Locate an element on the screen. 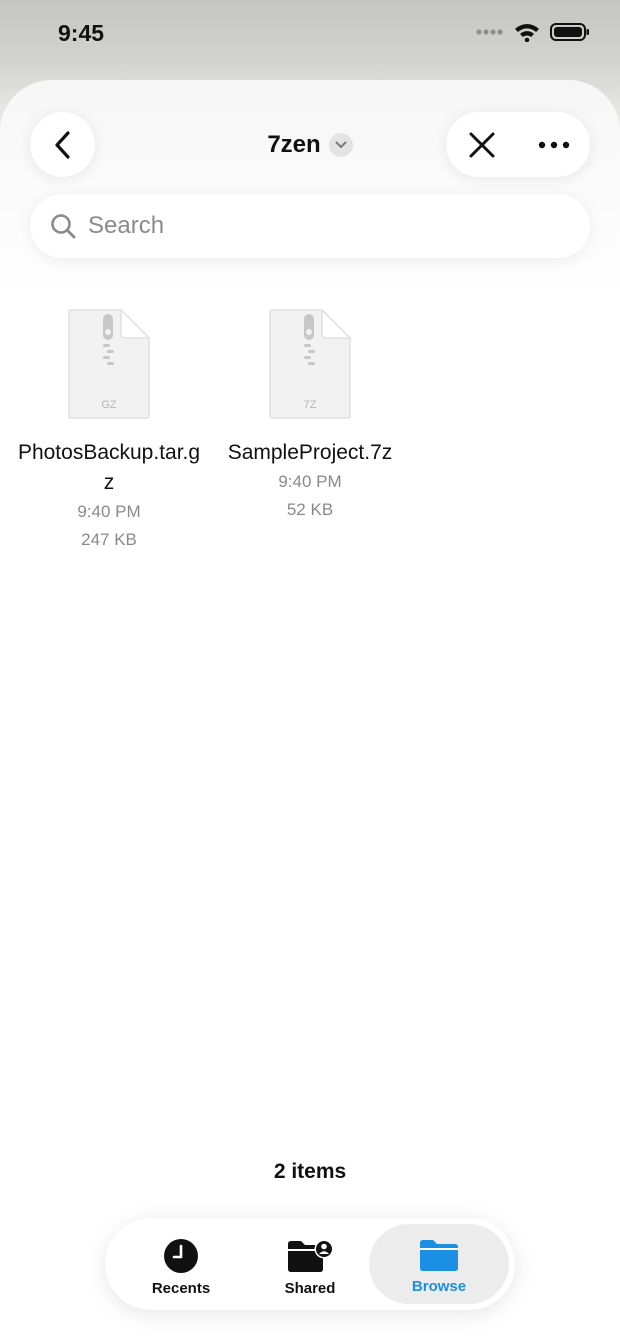  more-button is located at coordinates (554, 144).